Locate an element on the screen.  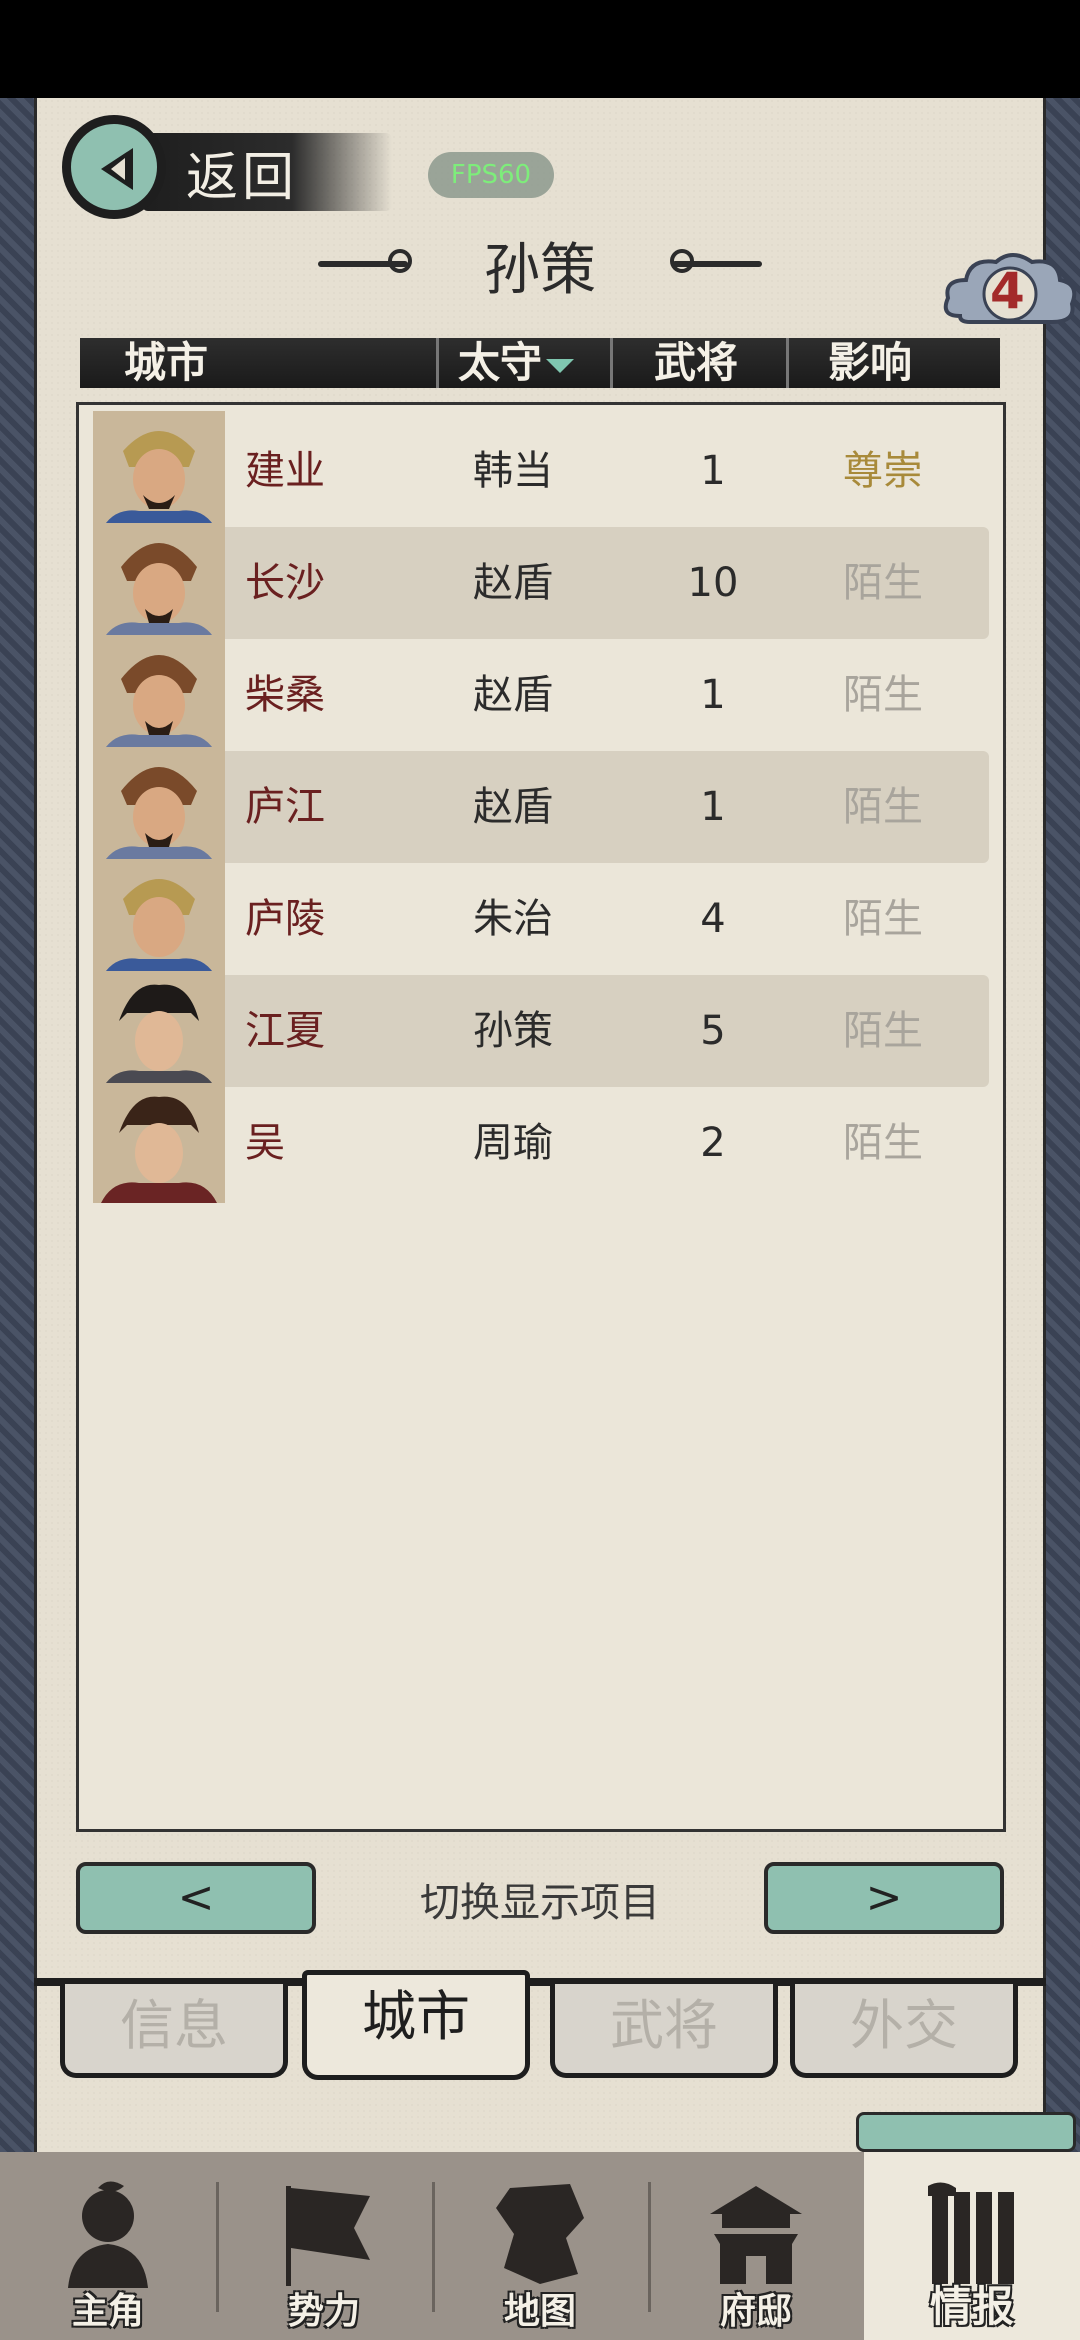
tab-city: 城市 is located at coordinates (416, 2025).